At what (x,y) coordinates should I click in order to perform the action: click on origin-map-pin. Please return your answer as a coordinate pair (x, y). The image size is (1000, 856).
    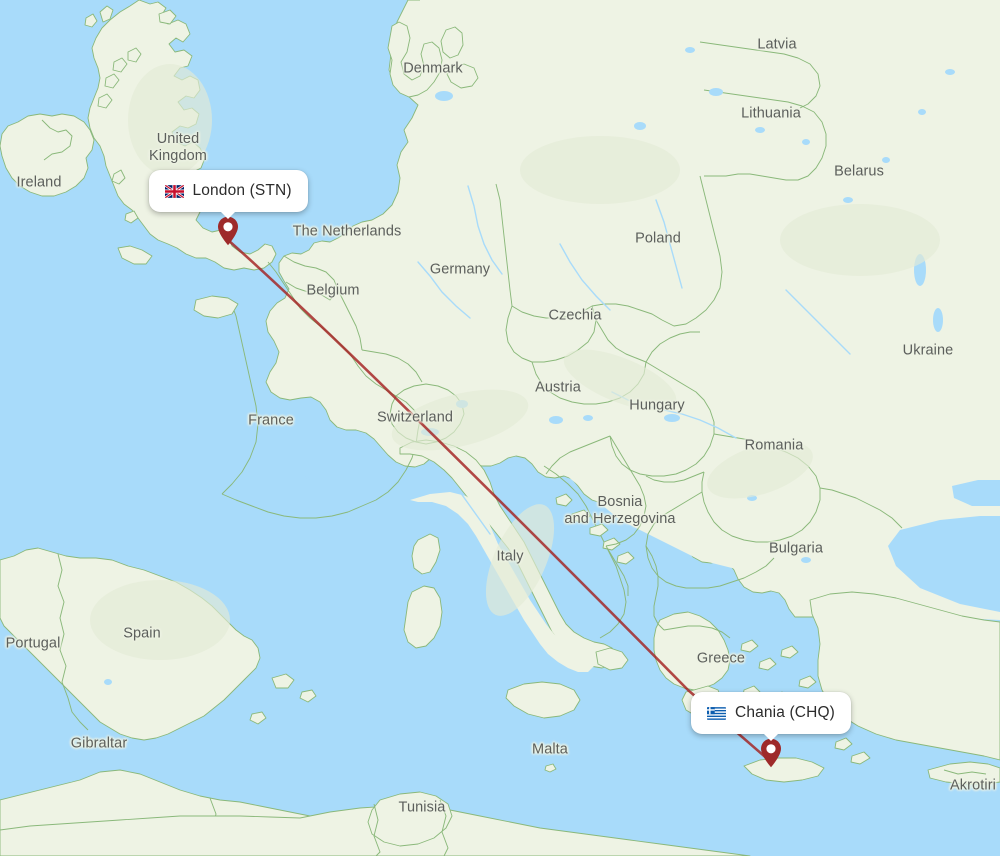
    Looking at the image, I should click on (228, 231).